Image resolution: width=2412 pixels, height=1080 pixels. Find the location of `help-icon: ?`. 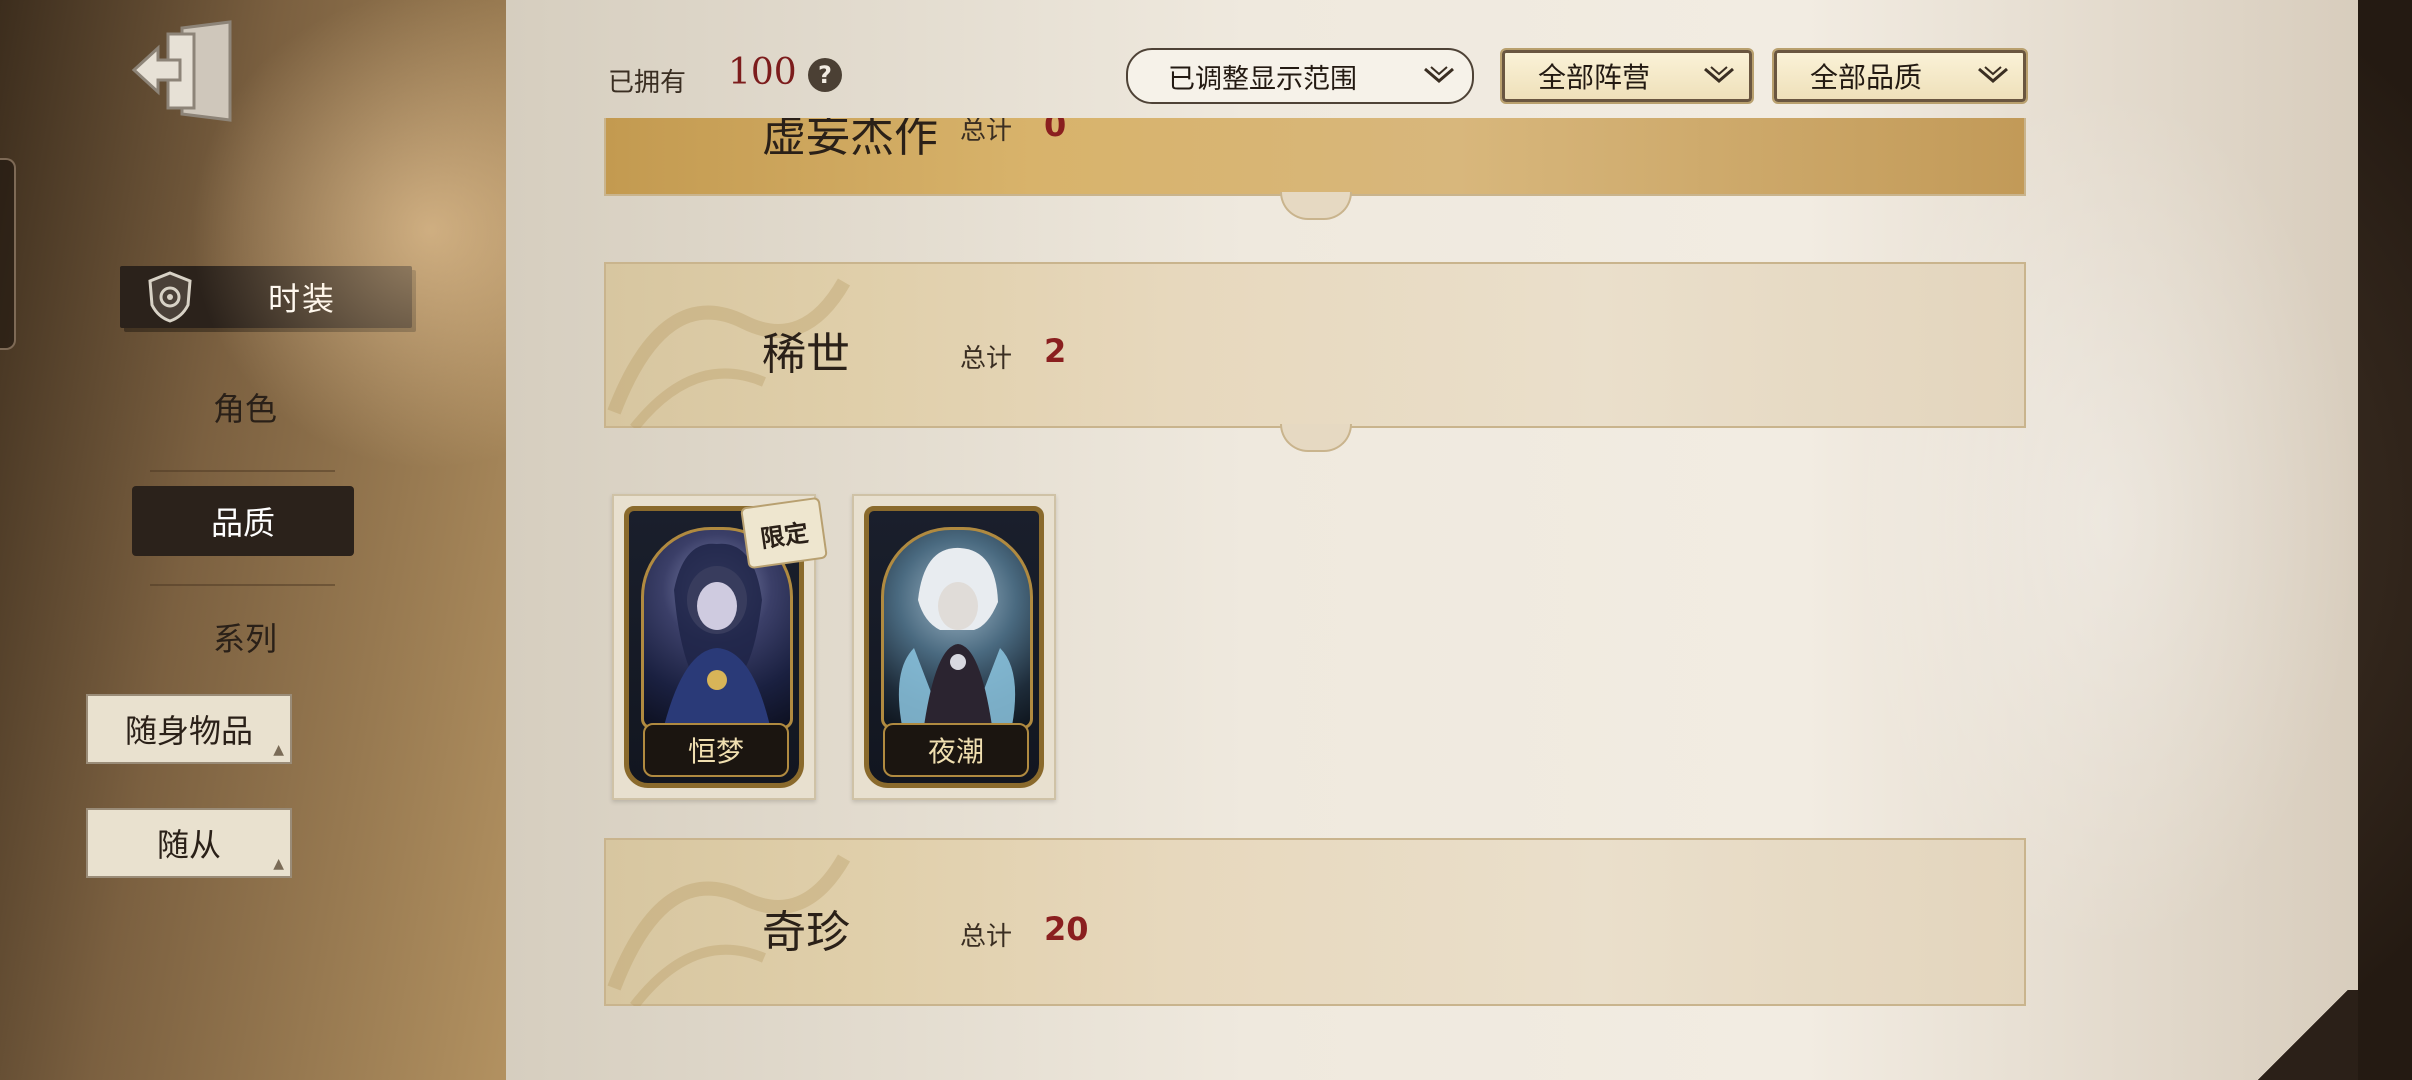

help-icon: ? is located at coordinates (825, 75).